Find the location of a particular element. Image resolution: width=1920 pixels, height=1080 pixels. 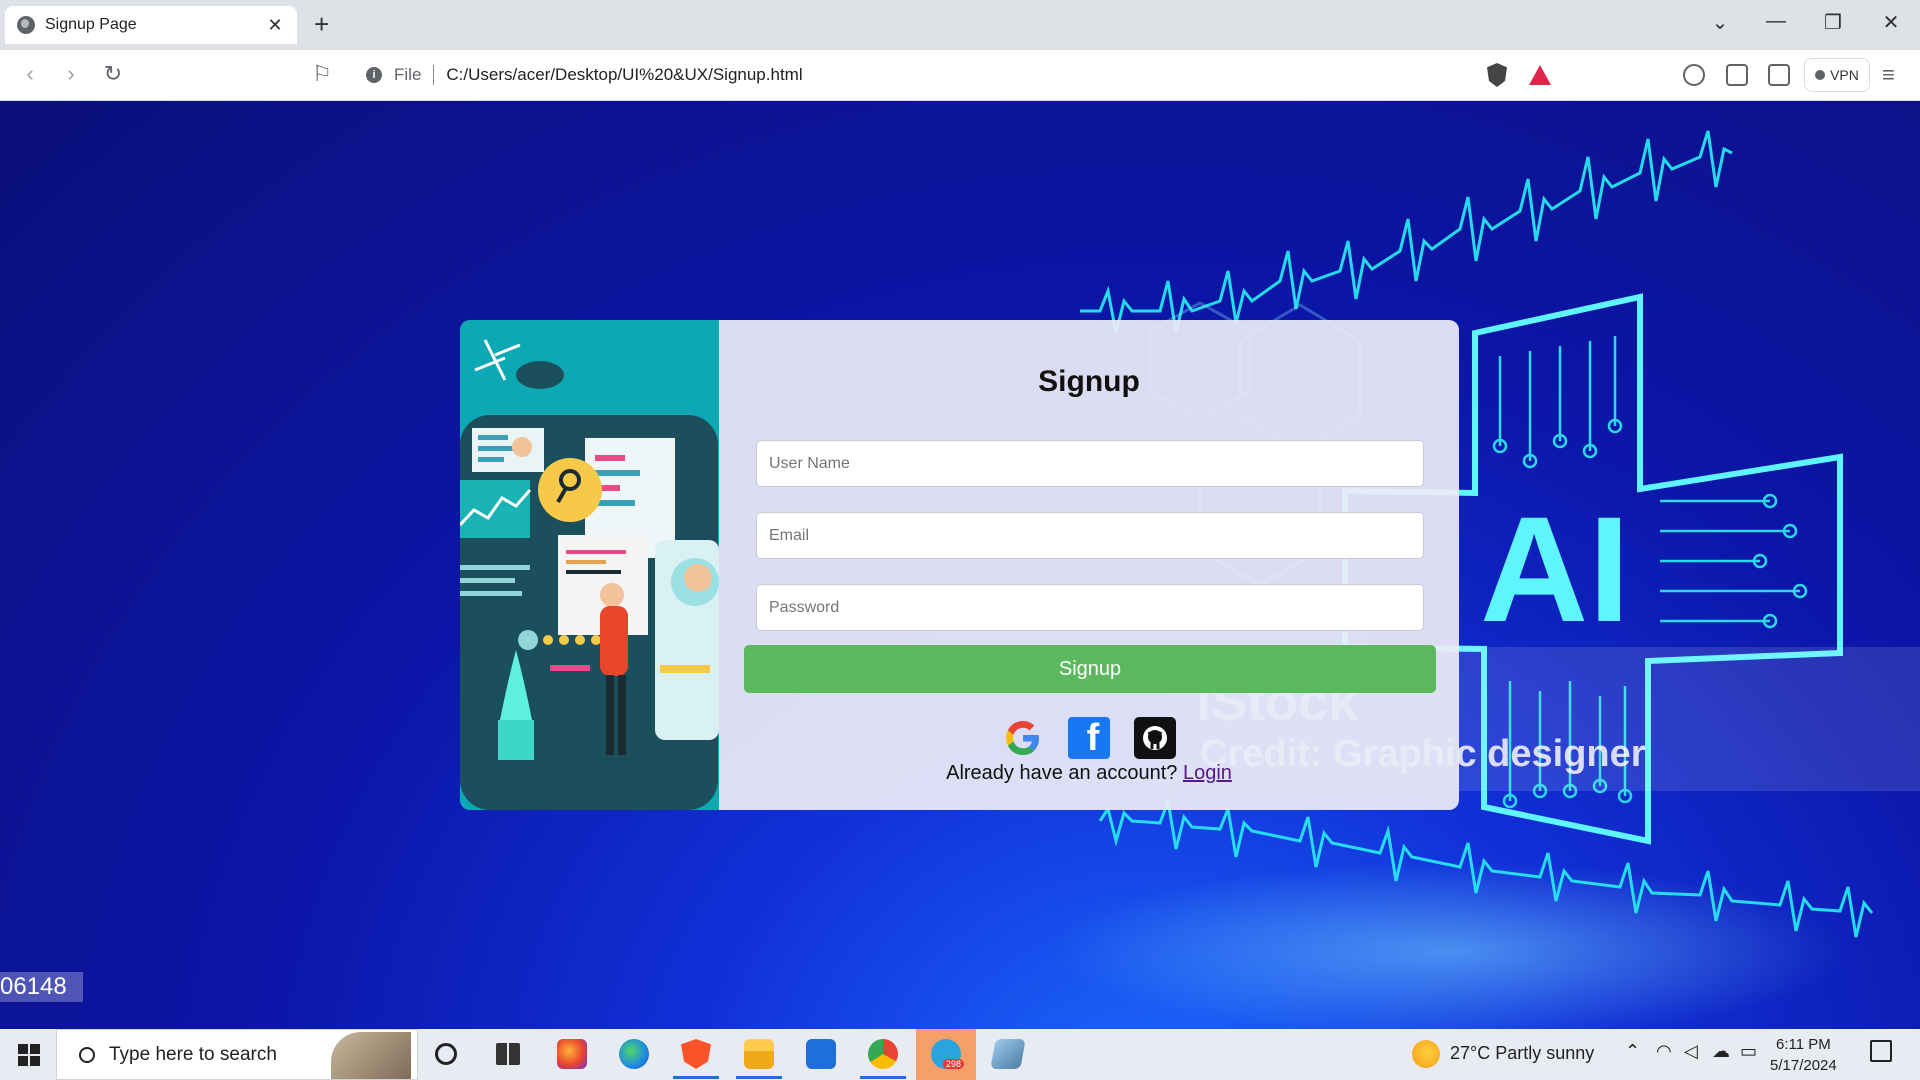

edge-icon is located at coordinates (634, 1054).